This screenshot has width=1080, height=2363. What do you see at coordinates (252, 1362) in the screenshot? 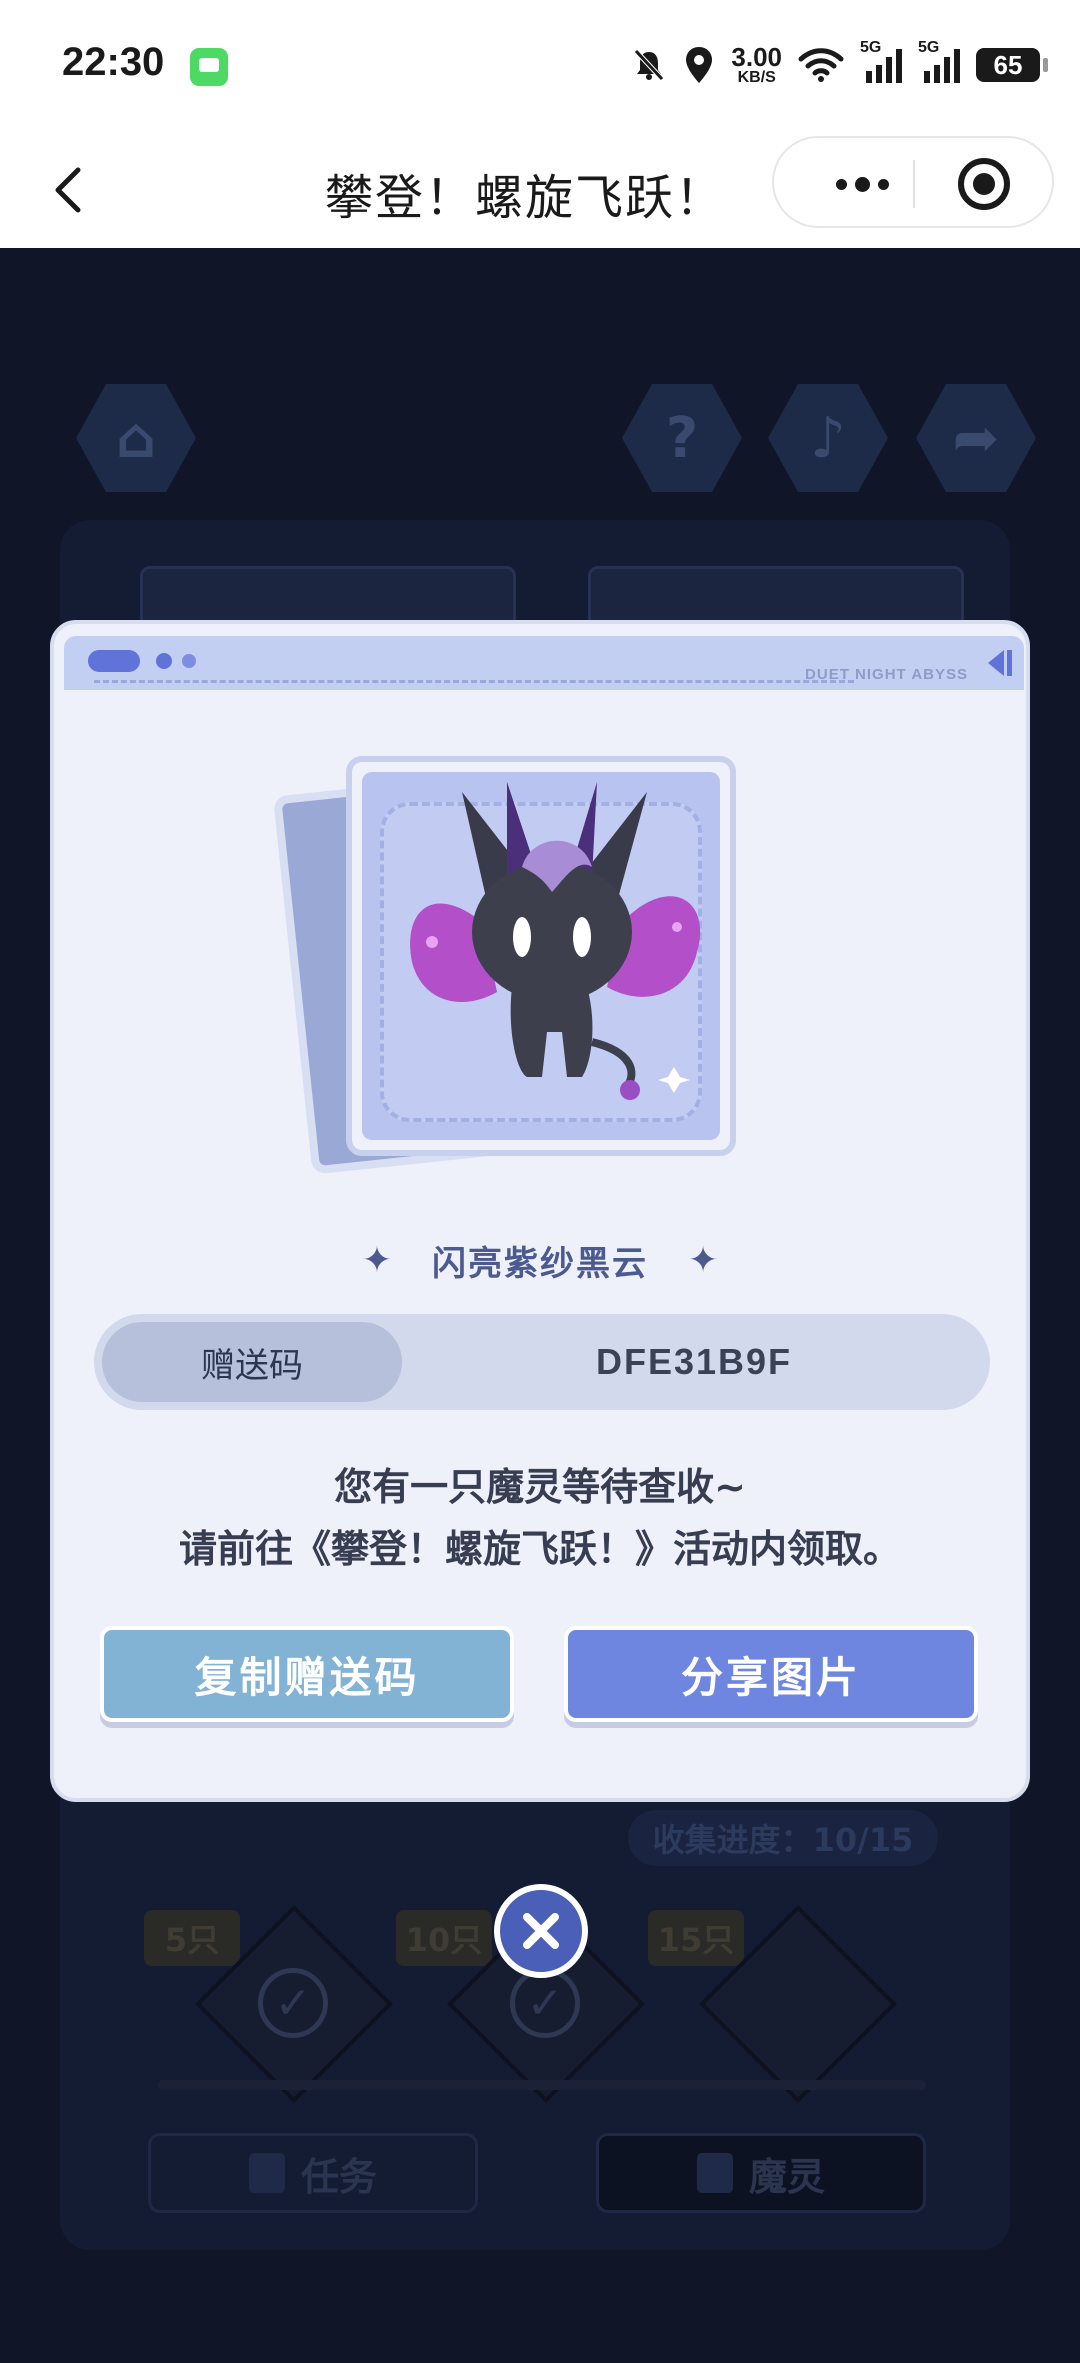
I see `gift-code-label: 赠送码` at bounding box center [252, 1362].